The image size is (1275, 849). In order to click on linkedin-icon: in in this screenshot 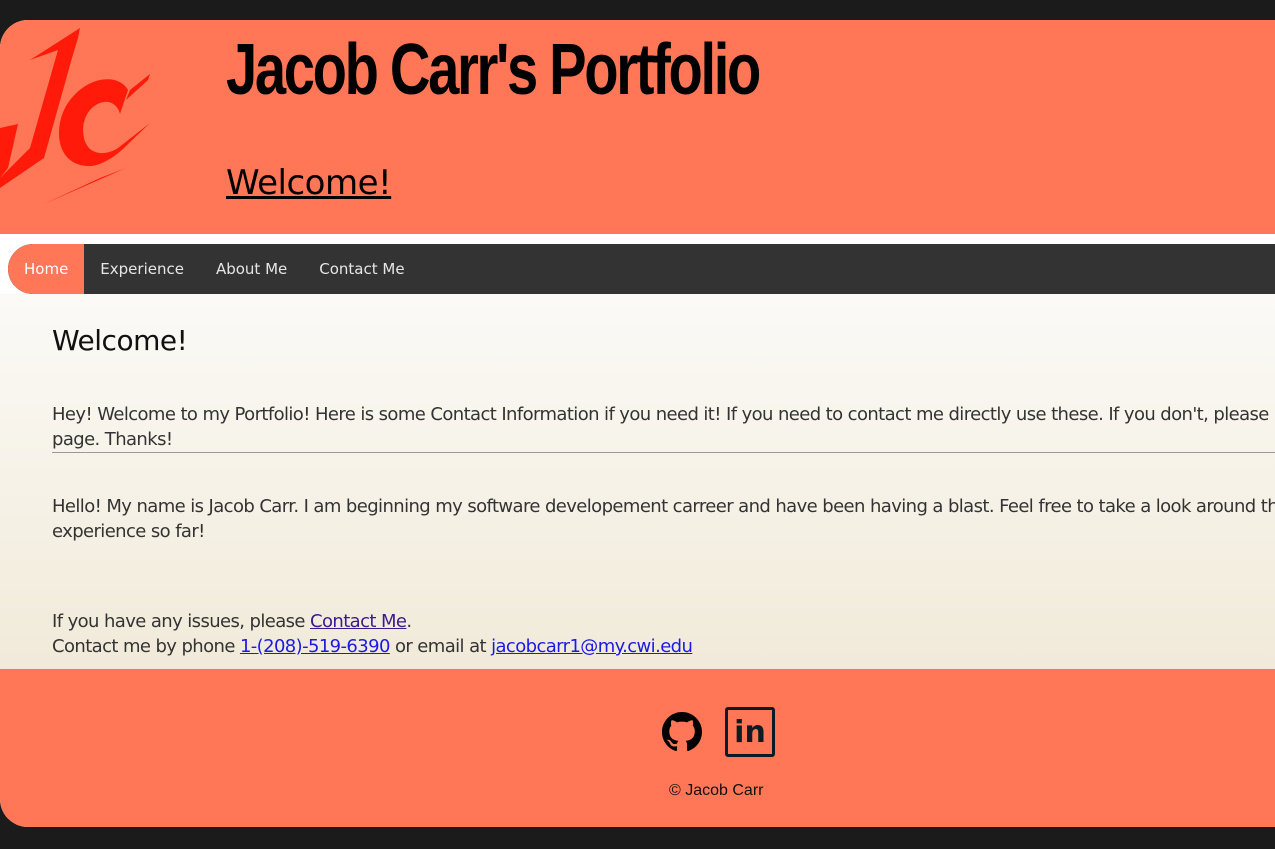, I will do `click(750, 732)`.